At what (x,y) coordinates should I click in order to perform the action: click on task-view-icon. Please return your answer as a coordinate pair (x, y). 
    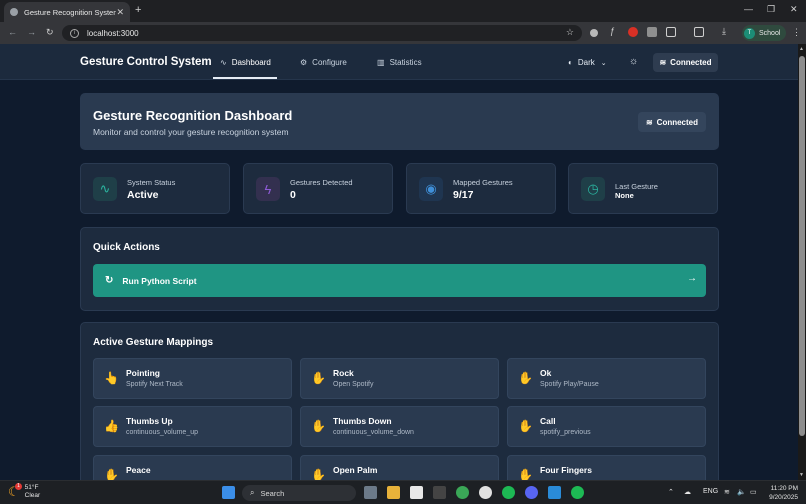
    Looking at the image, I should click on (370, 492).